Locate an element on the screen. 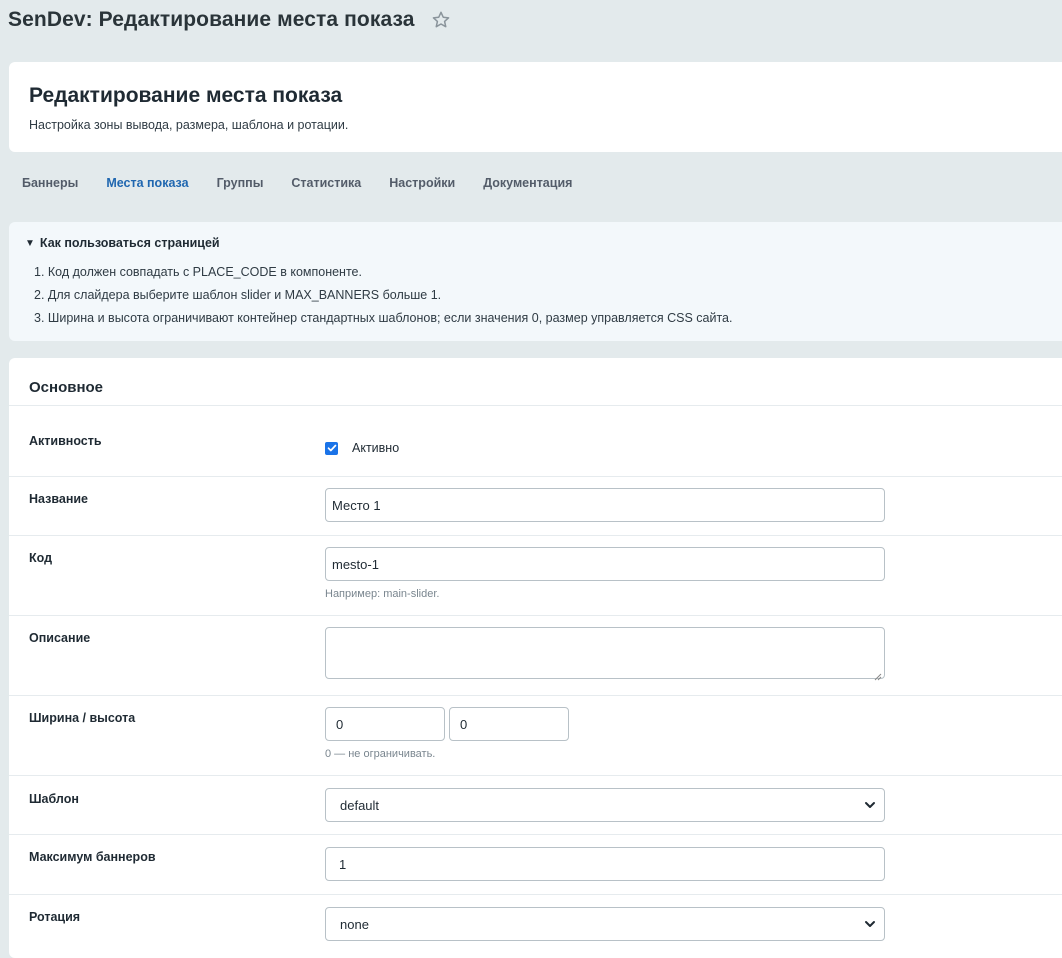 The image size is (1062, 958). name-field is located at coordinates (605, 505).